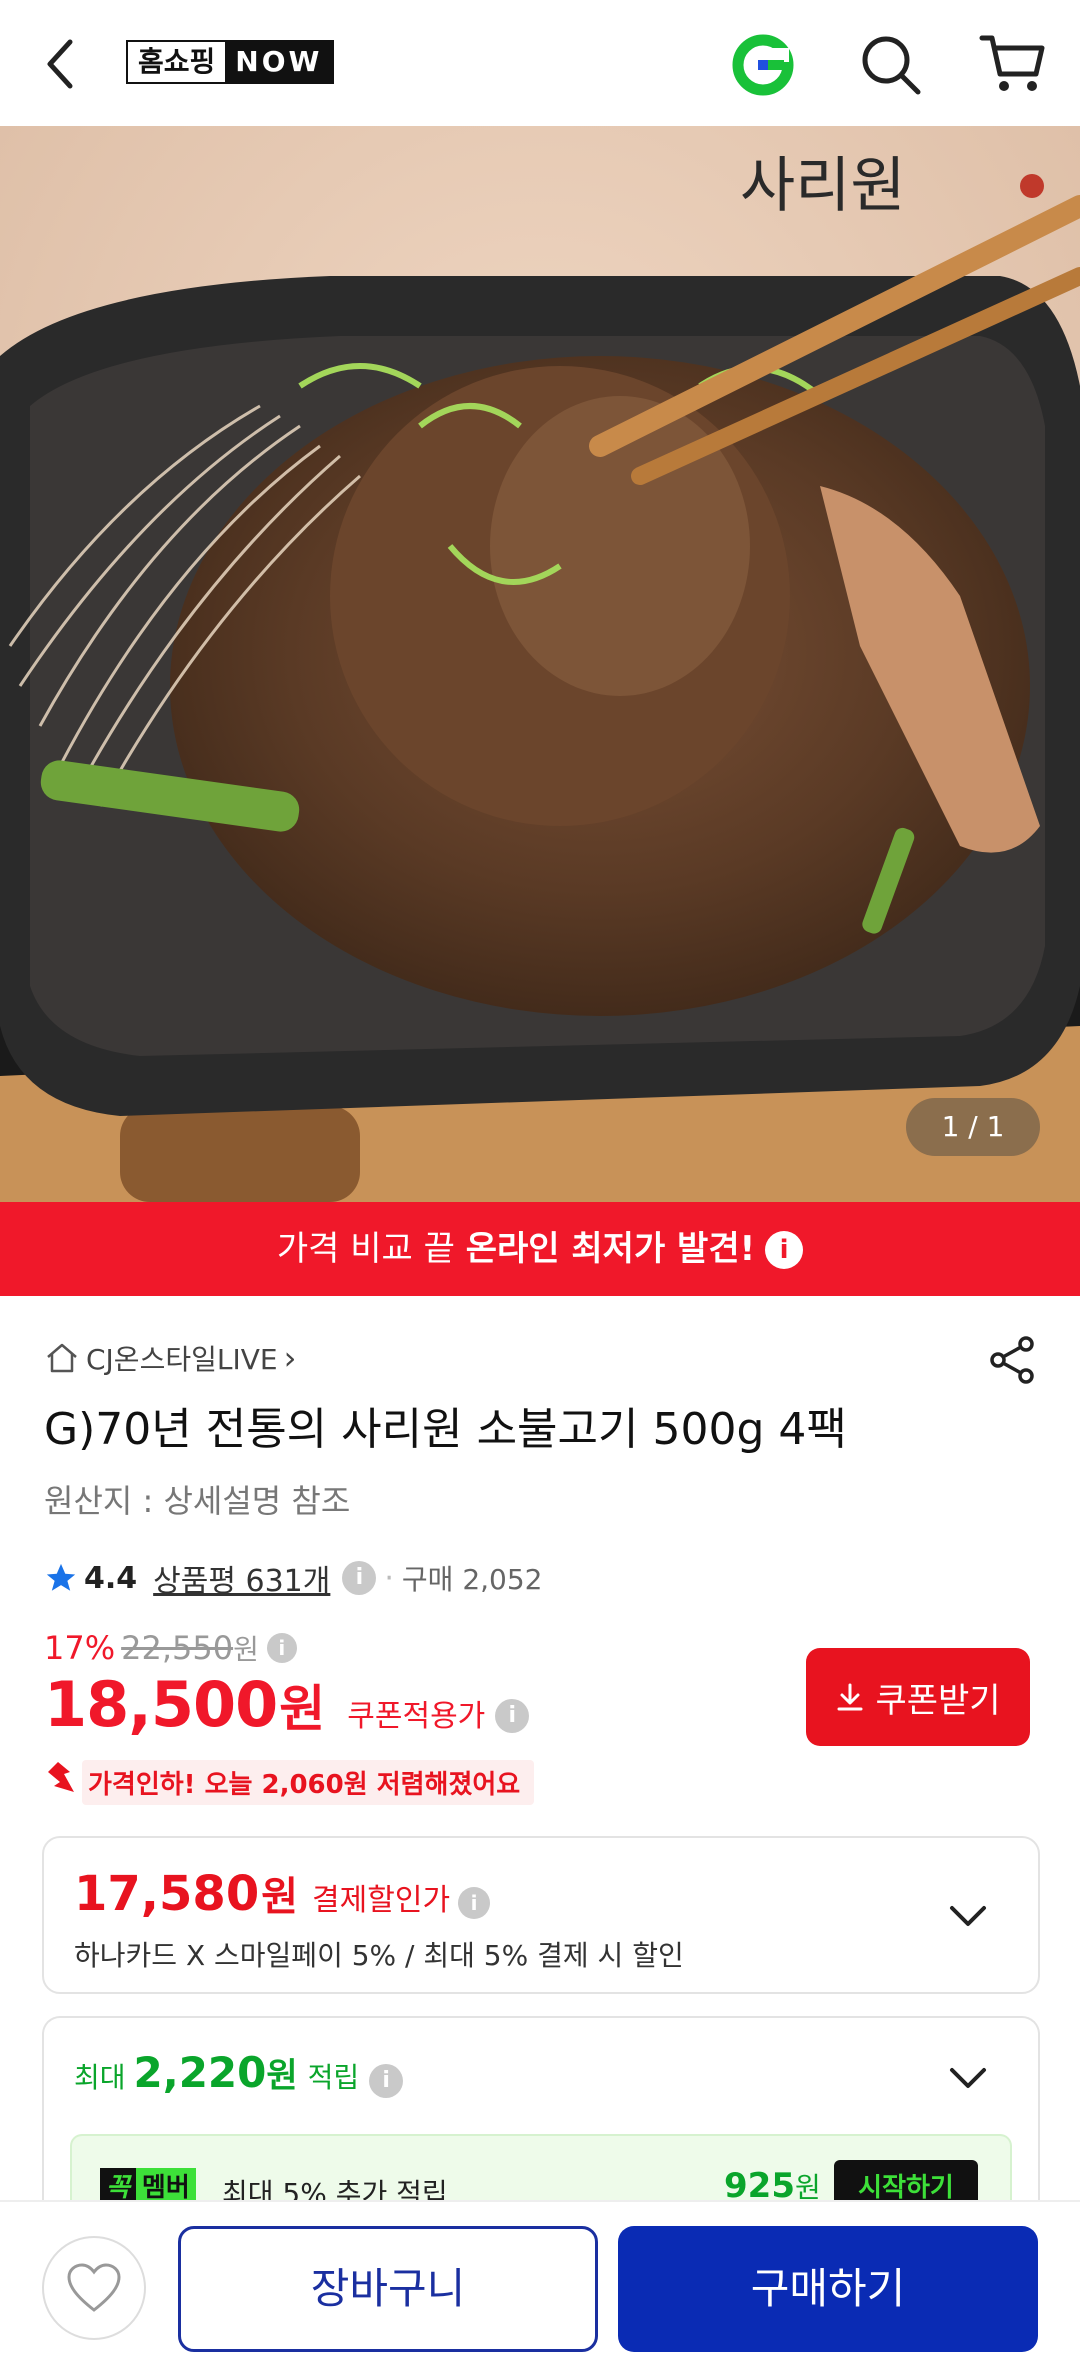  I want to click on back-arrow-icon, so click(62, 64).